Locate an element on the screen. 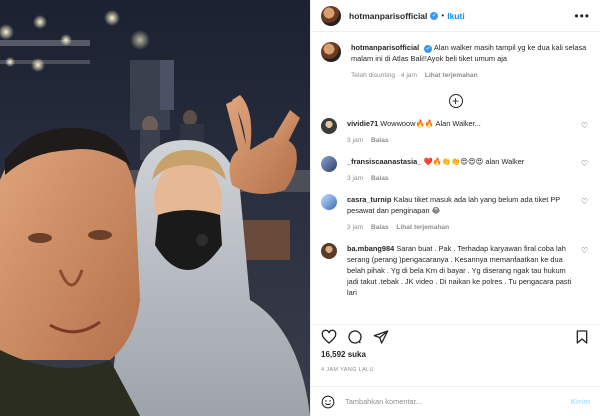 This screenshot has height=416, width=600. emoji-smiley-icon is located at coordinates (328, 402).